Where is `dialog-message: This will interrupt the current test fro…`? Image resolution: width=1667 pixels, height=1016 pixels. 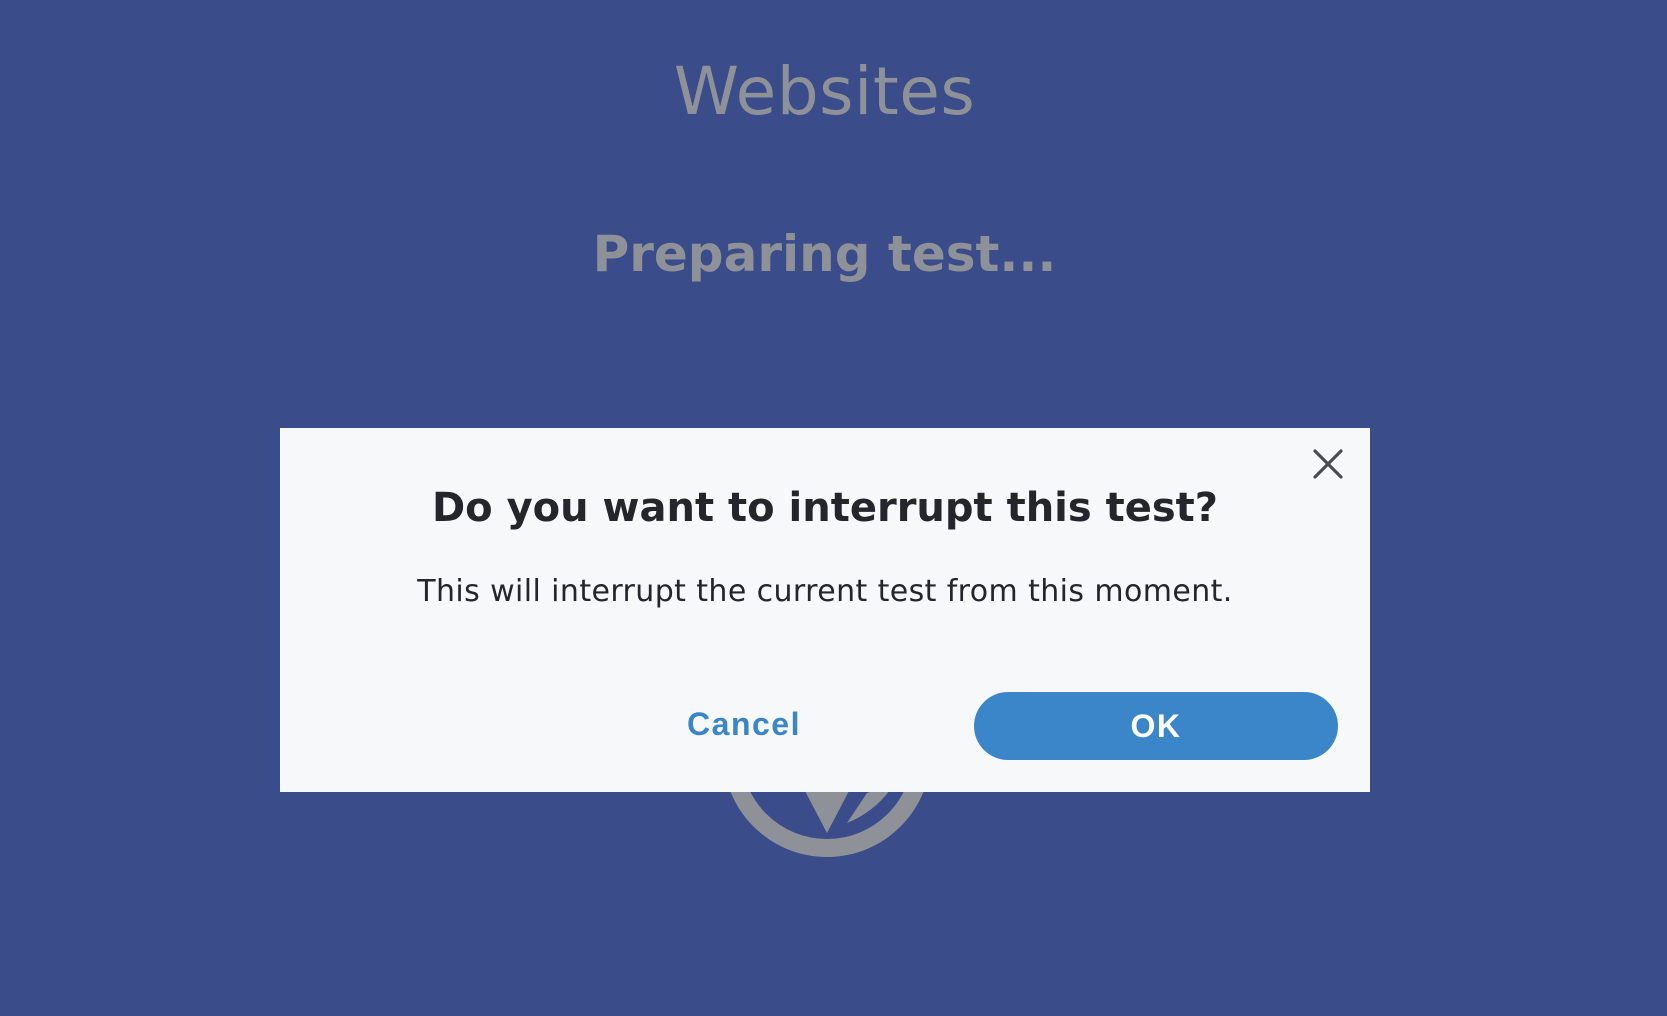
dialog-message: This will interrupt the current test fro… is located at coordinates (825, 591).